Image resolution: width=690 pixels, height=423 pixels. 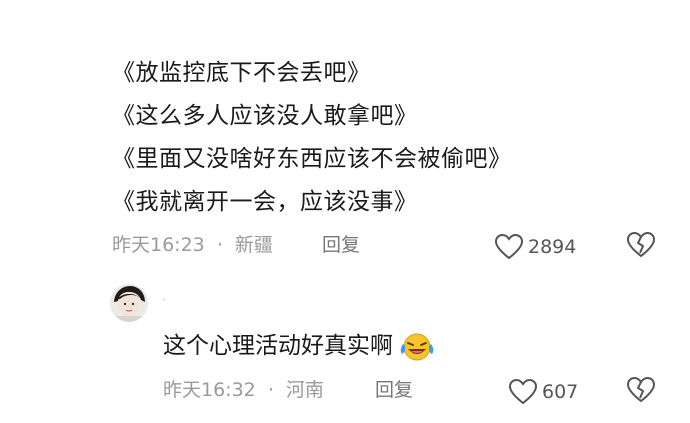 I want to click on like-button: 607, so click(x=543, y=392).